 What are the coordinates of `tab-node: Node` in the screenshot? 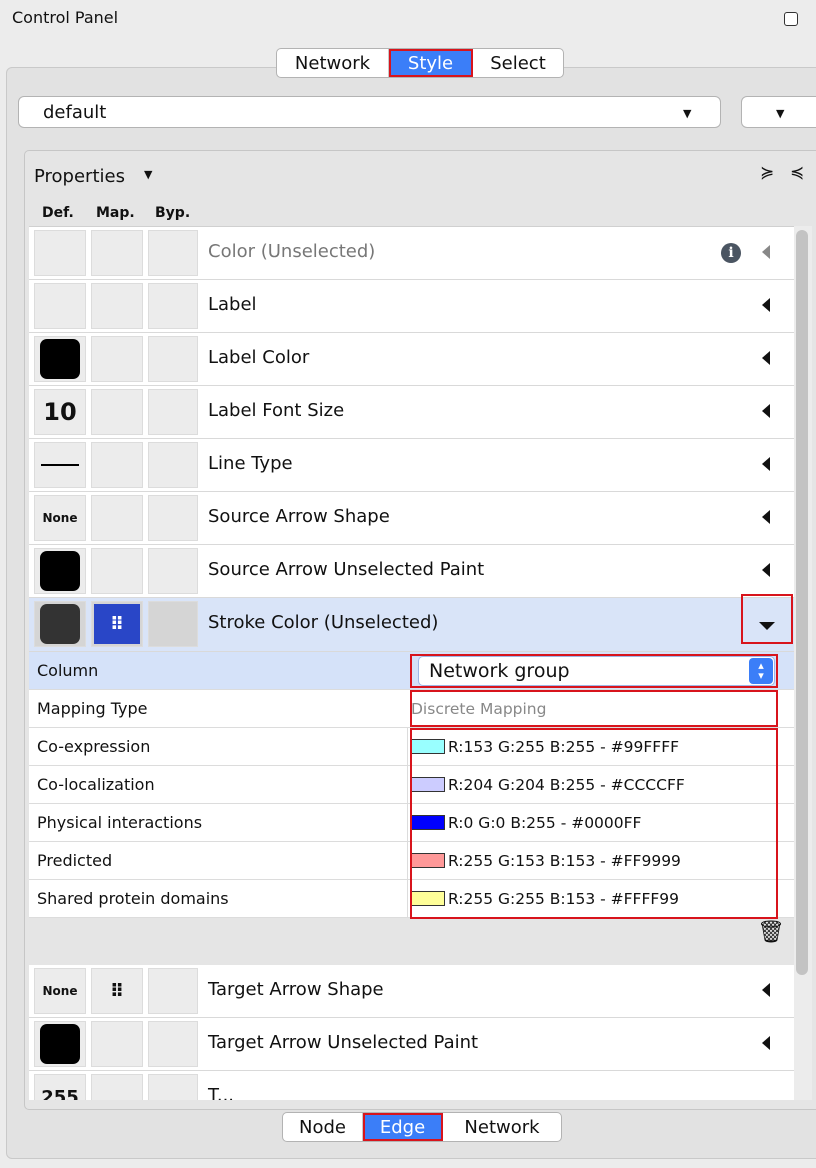 It's located at (323, 1127).